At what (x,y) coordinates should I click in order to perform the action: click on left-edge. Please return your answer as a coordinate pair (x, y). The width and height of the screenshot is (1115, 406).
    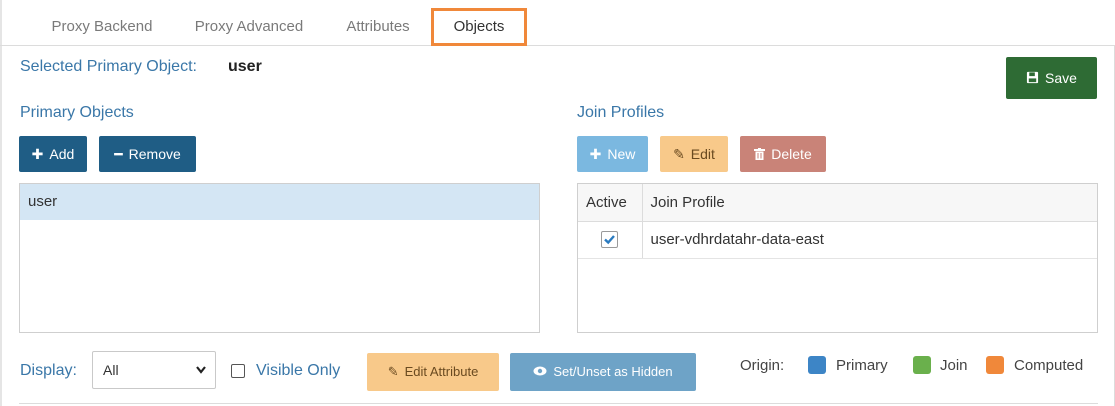
    Looking at the image, I should click on (1, 203).